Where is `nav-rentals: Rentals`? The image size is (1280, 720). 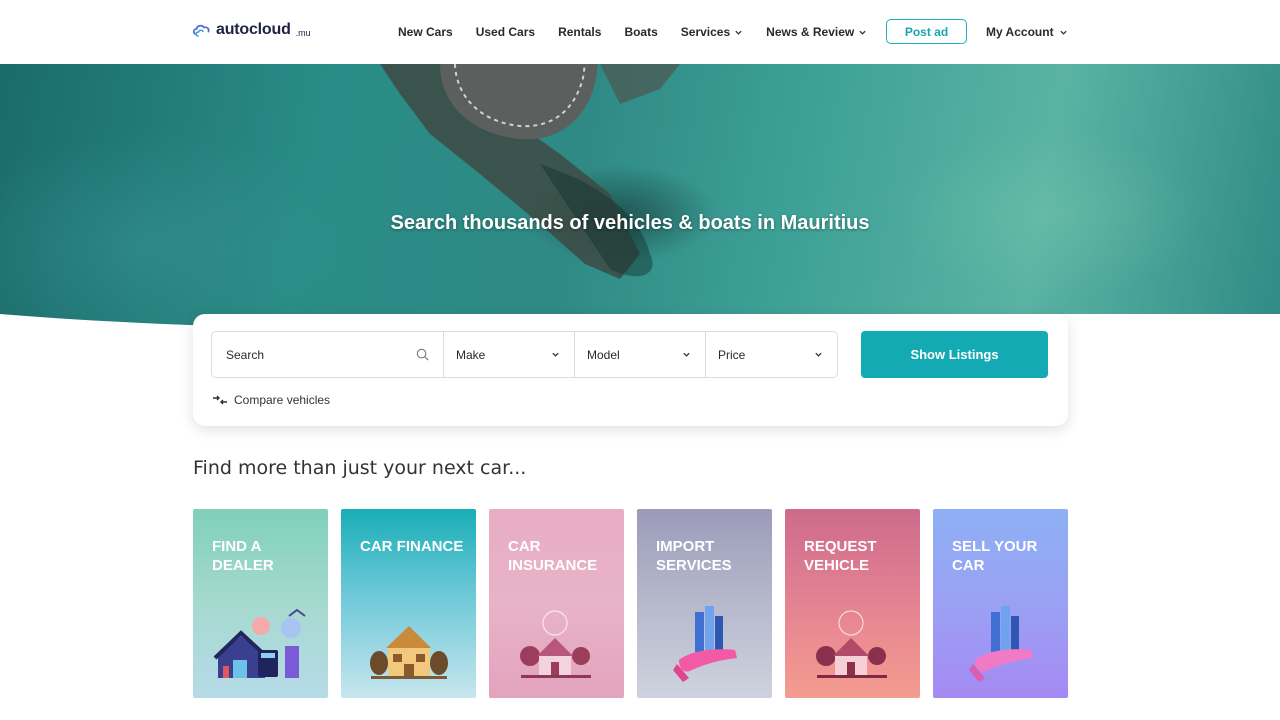 nav-rentals: Rentals is located at coordinates (579, 32).